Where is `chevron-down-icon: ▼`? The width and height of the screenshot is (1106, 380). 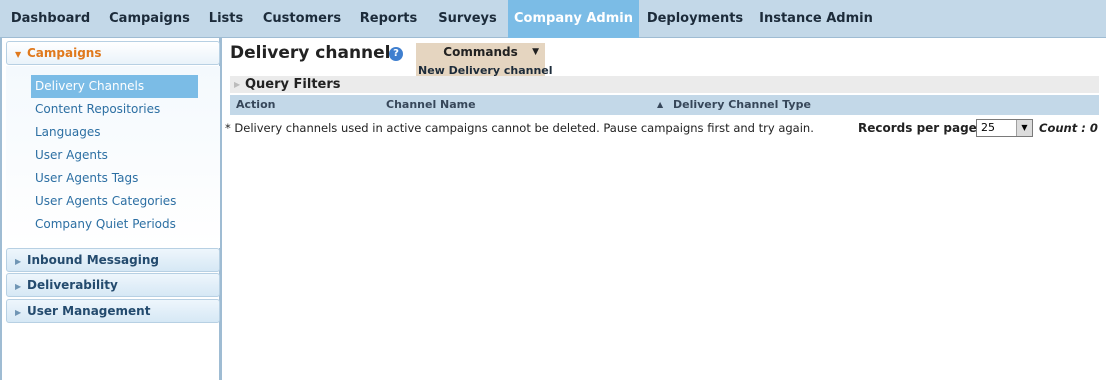 chevron-down-icon: ▼ is located at coordinates (1024, 128).